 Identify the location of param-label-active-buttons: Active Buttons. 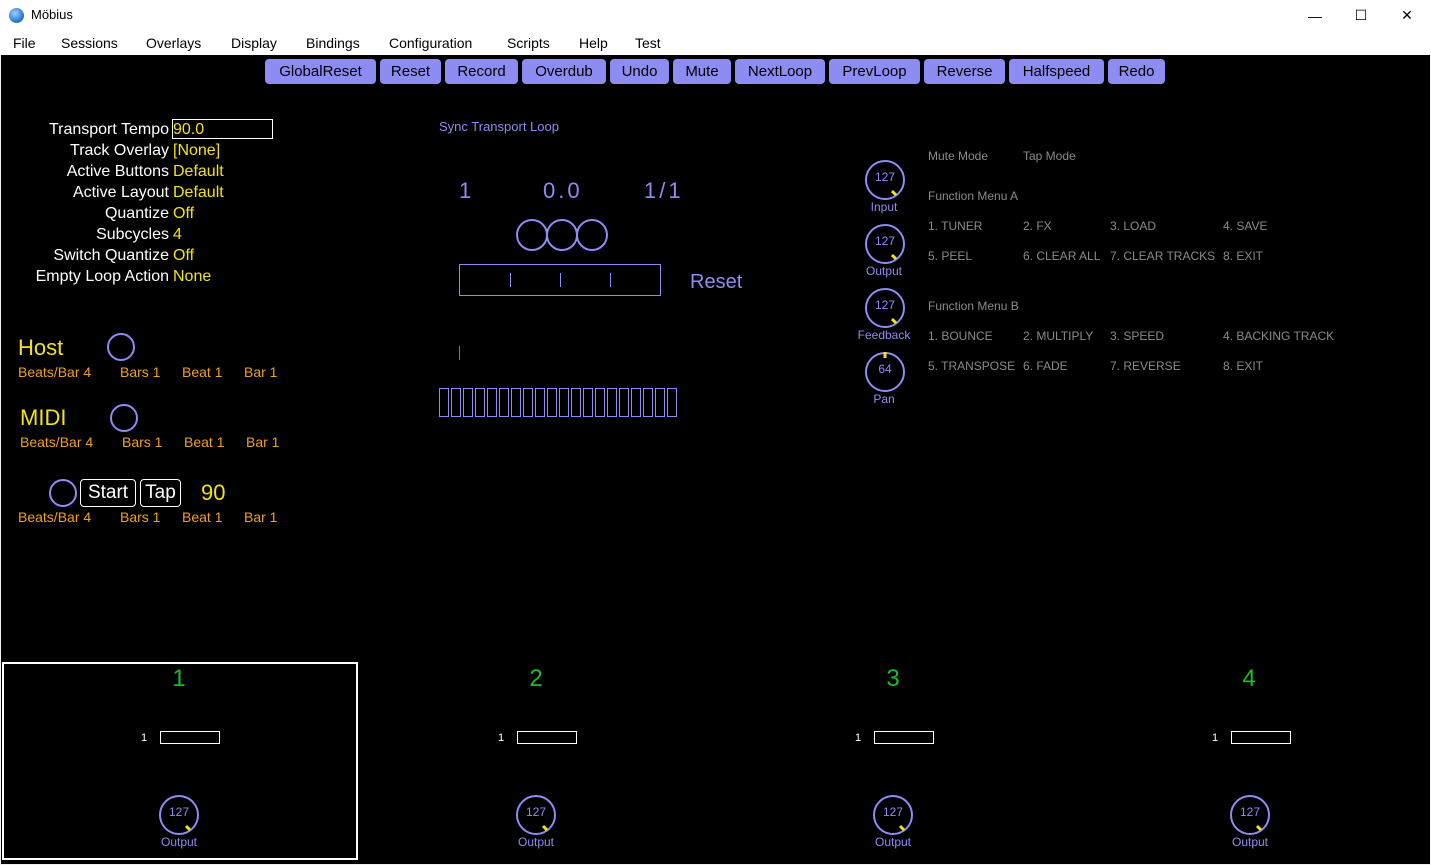
(117, 171).